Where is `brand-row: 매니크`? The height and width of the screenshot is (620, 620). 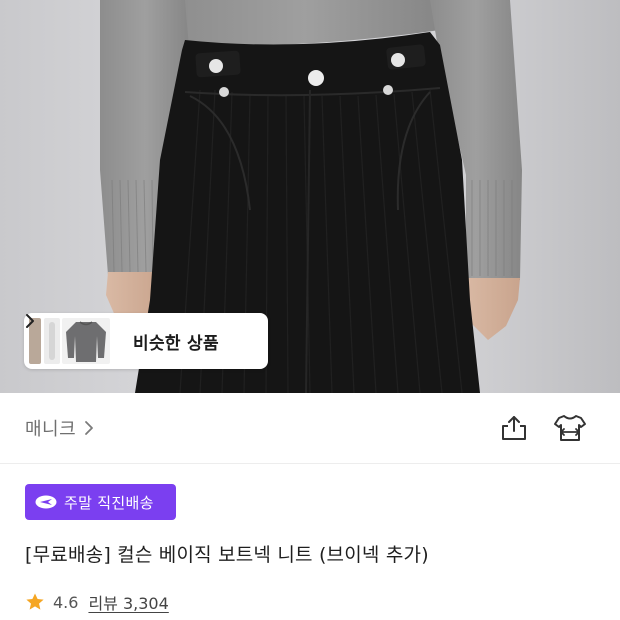
brand-row: 매니크 is located at coordinates (310, 428).